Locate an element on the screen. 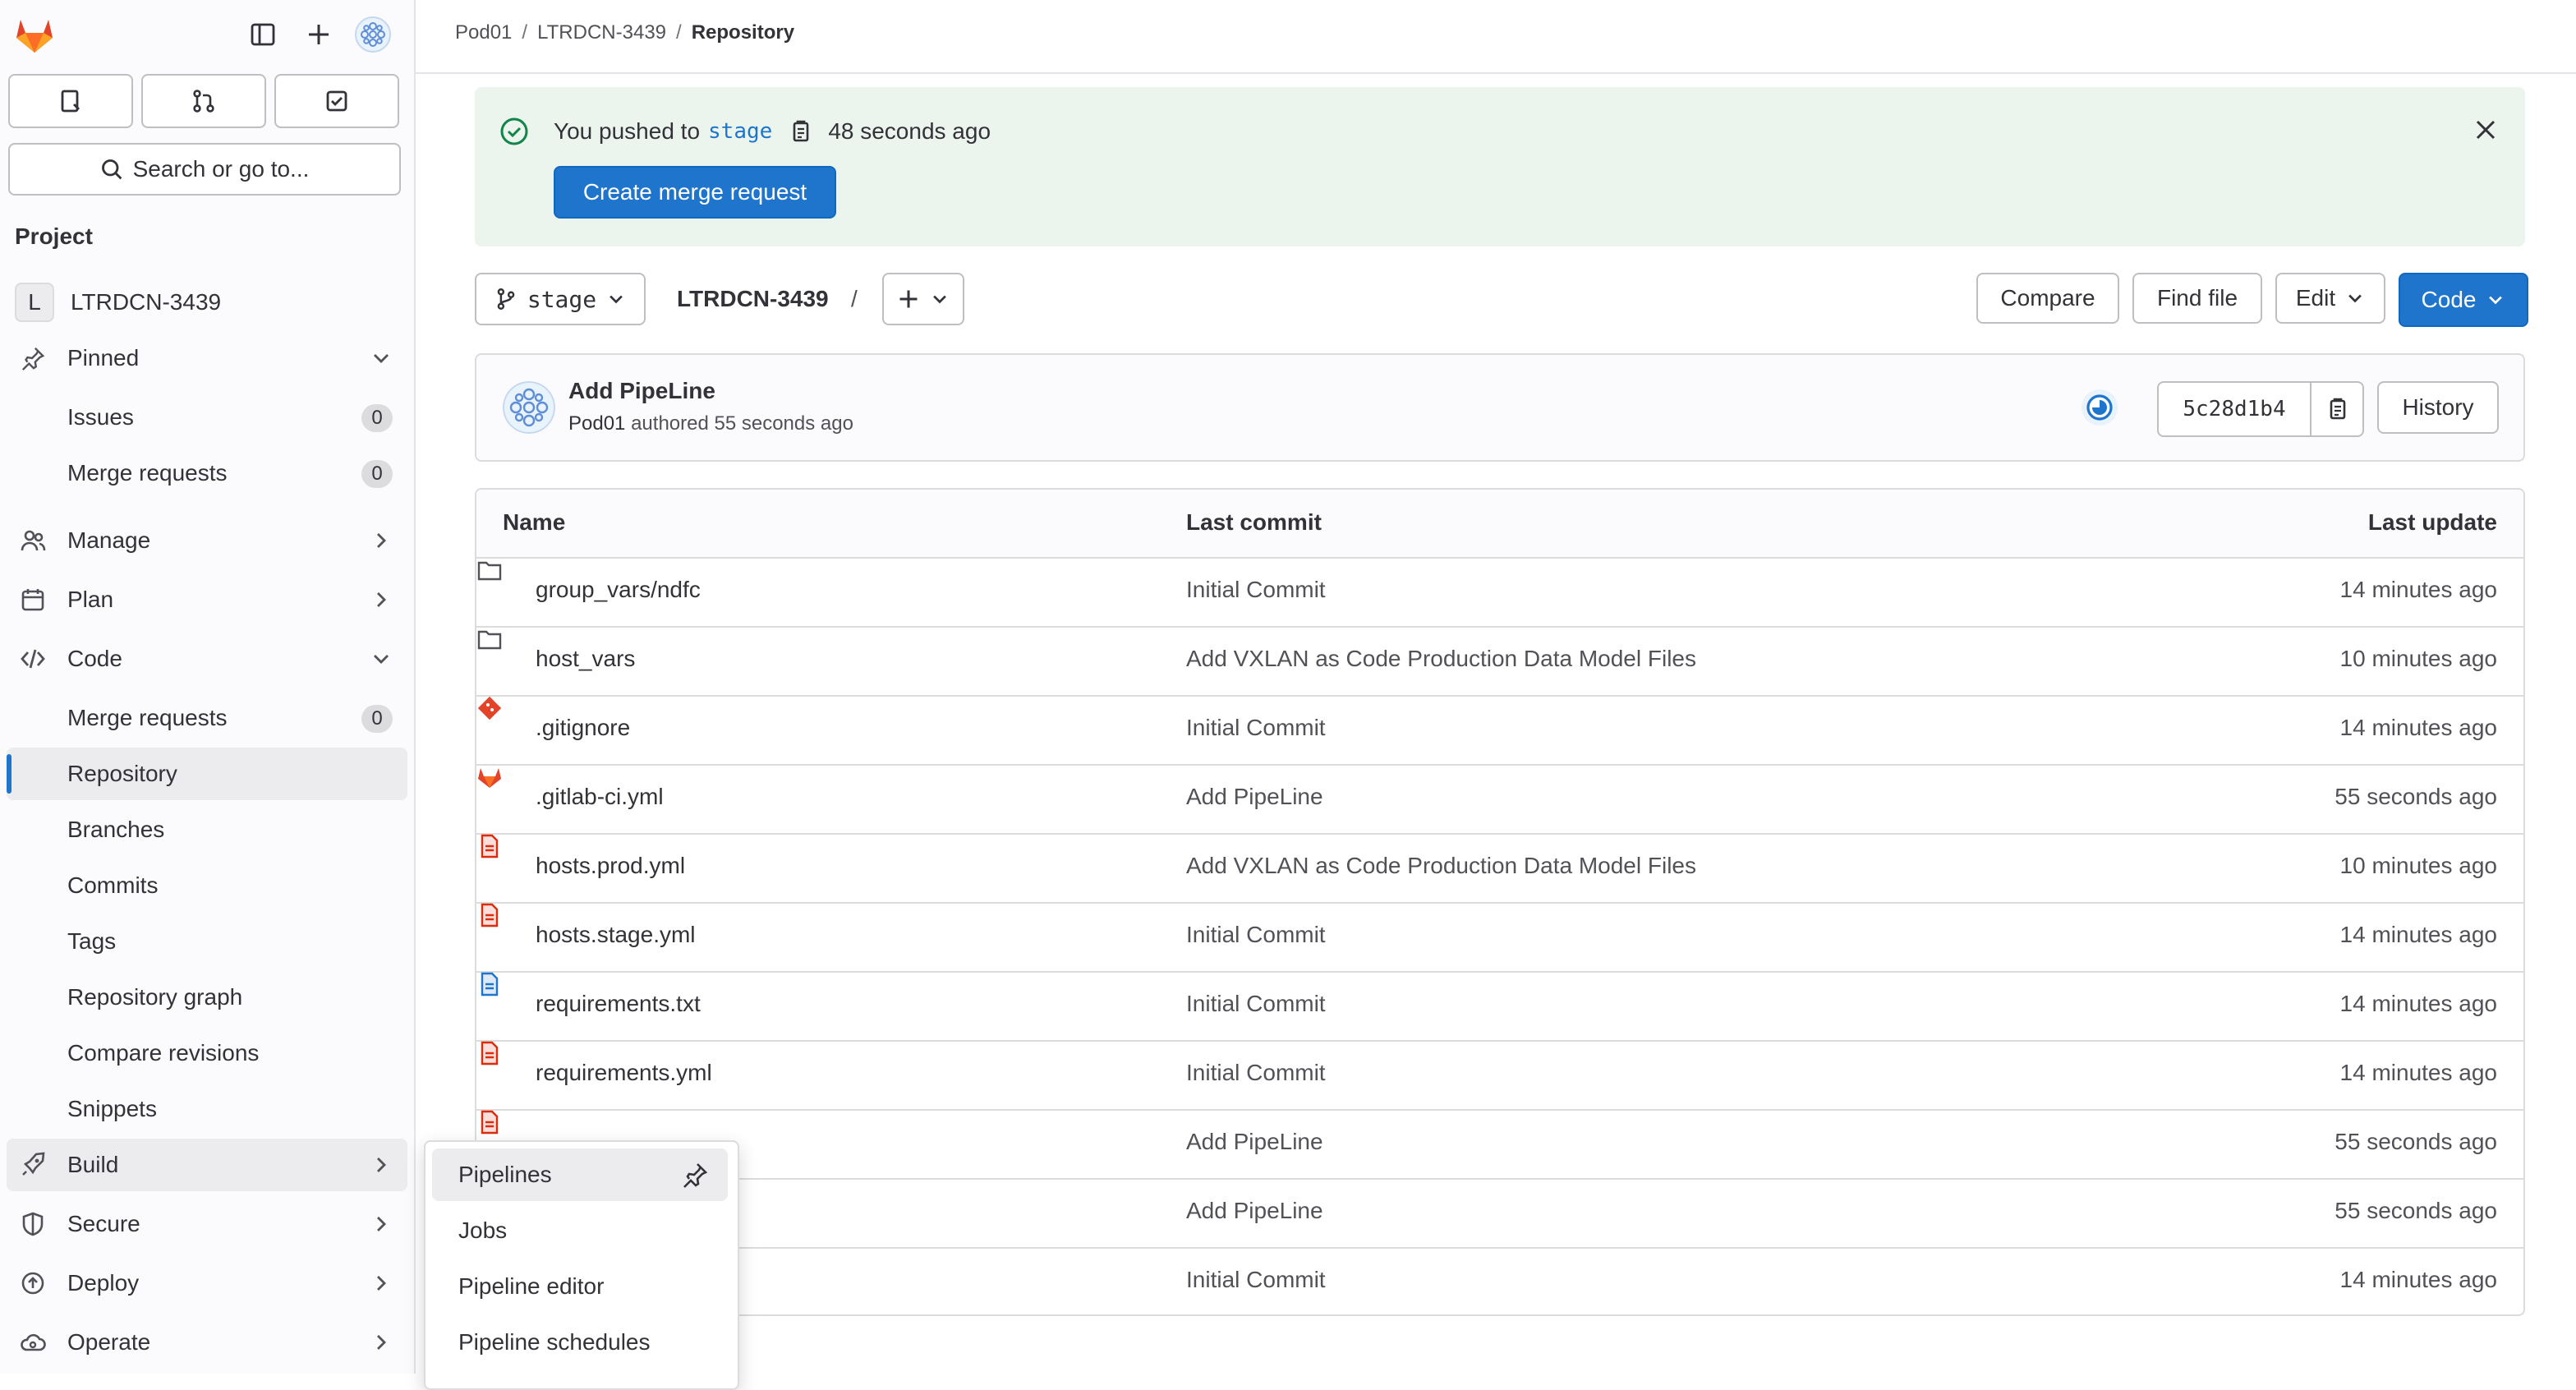 The width and height of the screenshot is (2576, 1390). file-name-link: hosts.stage.yml is located at coordinates (616, 935).